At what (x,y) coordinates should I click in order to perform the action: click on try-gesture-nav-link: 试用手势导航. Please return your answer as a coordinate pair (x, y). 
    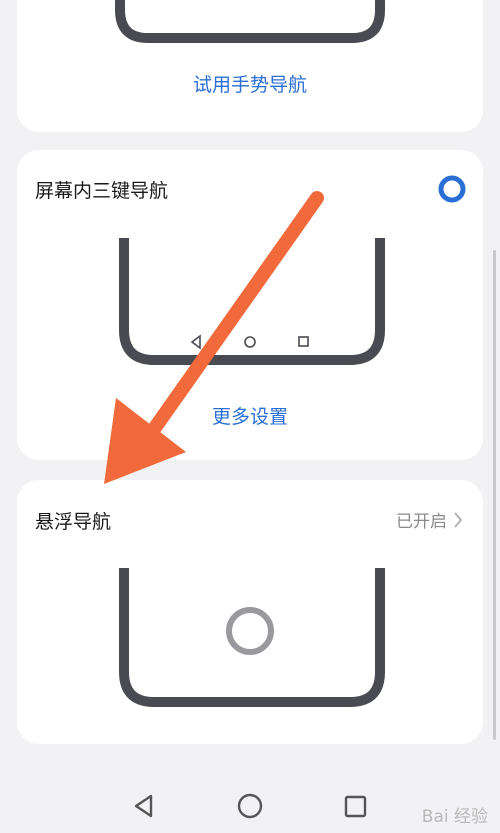
    Looking at the image, I should click on (250, 83).